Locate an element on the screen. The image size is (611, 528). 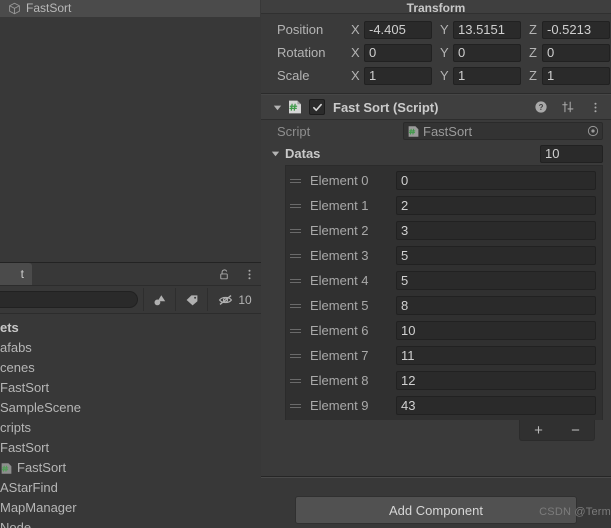
hierarchy-item-fastsort: FastSort is located at coordinates (130, 8).